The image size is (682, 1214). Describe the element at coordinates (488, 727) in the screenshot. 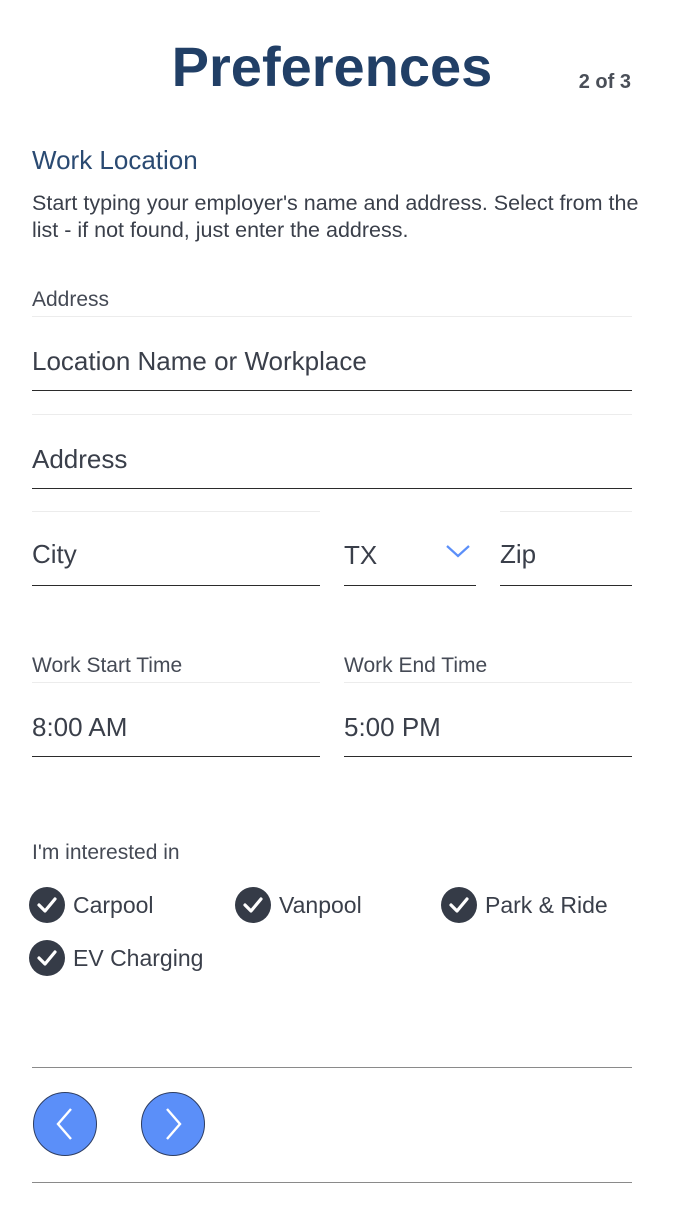

I see `work-end-time-input` at that location.